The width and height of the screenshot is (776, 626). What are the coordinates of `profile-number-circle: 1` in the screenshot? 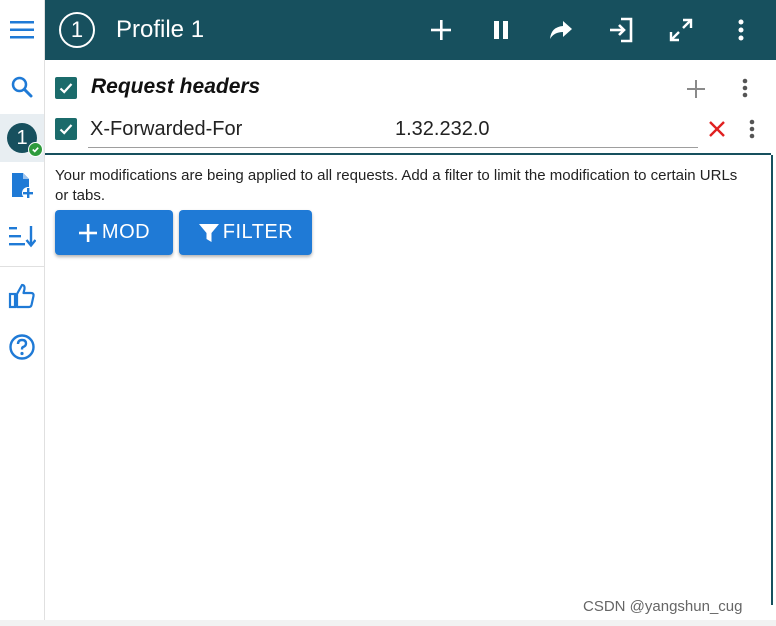 It's located at (77, 30).